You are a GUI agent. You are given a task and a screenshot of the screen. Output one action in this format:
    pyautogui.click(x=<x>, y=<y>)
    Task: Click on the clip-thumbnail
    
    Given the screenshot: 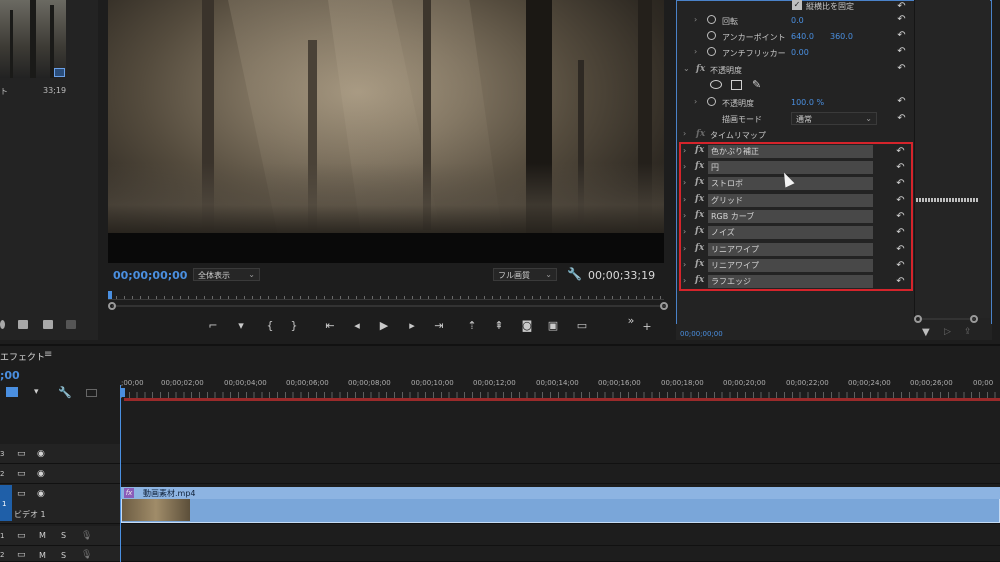 What is the action you would take?
    pyautogui.click(x=33, y=39)
    